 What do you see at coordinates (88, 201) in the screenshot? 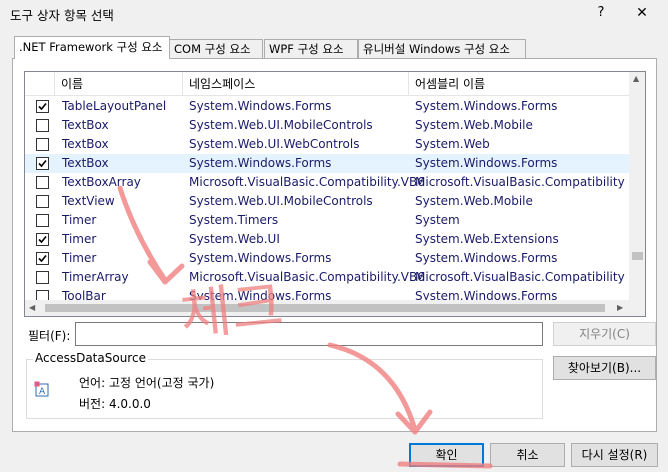
I see `cell-name: TextView` at bounding box center [88, 201].